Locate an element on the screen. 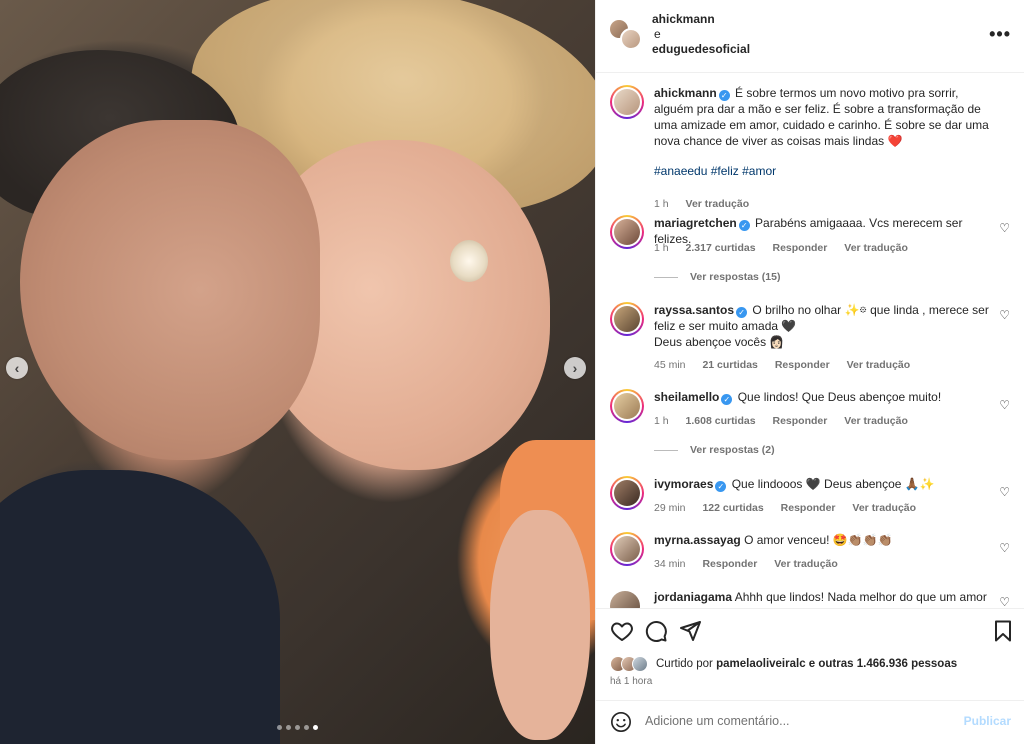 This screenshot has height=745, width=1024. post-time: há 1 hora is located at coordinates (631, 681).